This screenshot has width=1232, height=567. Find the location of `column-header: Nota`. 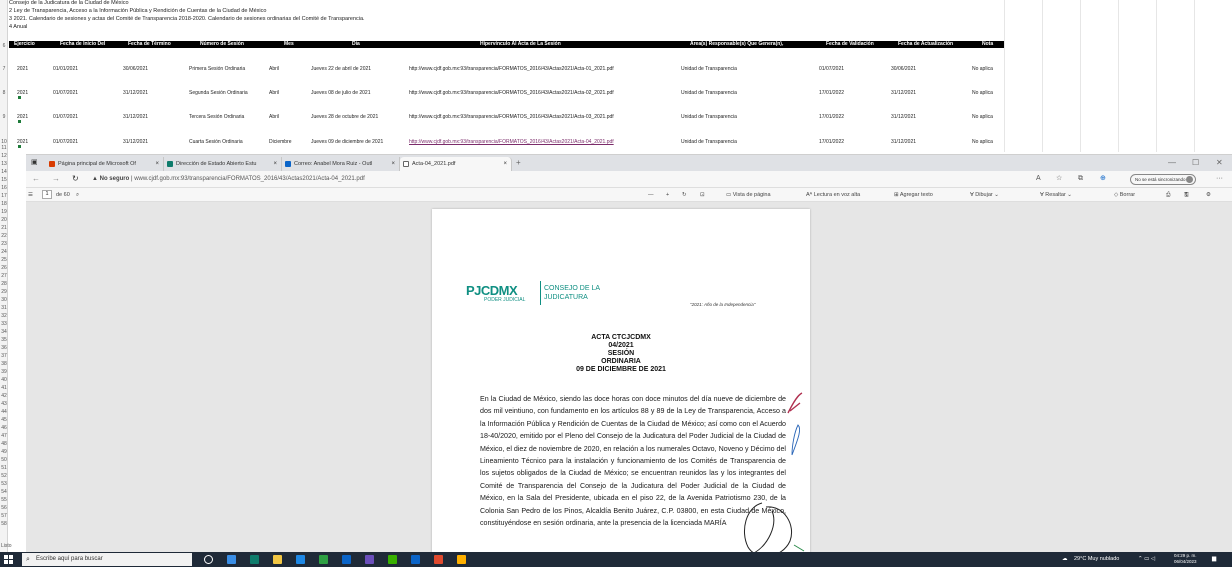

column-header: Nota is located at coordinates (987, 44).